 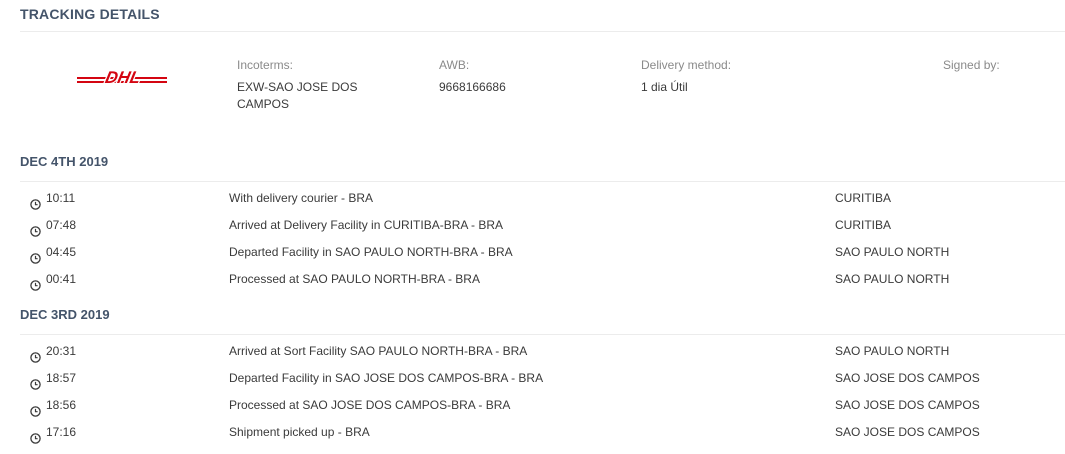 What do you see at coordinates (542, 31) in the screenshot?
I see `header-divider` at bounding box center [542, 31].